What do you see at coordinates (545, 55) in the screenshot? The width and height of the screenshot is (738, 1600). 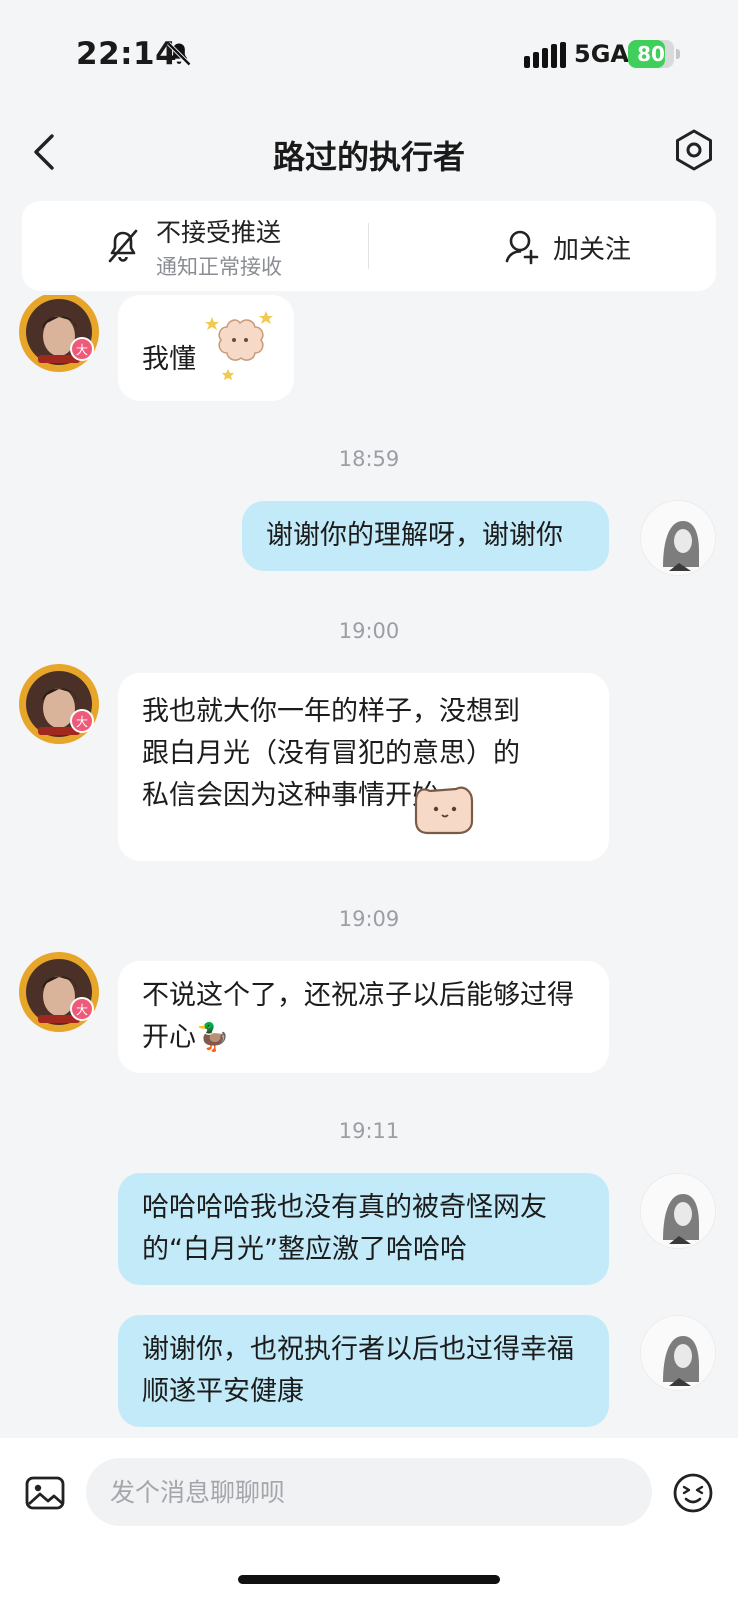 I see `signal-icon` at bounding box center [545, 55].